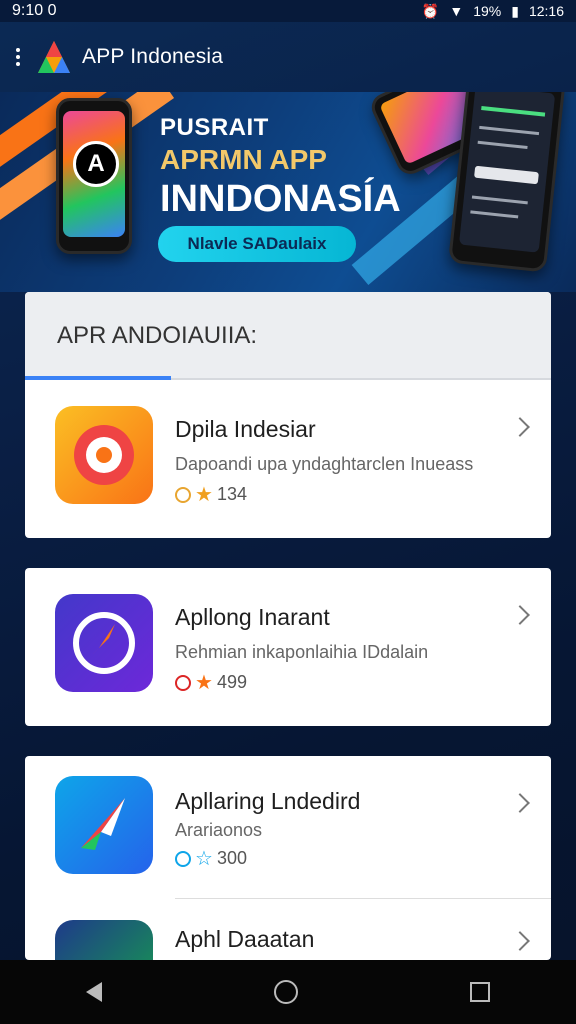  Describe the element at coordinates (94, 992) in the screenshot. I see `back-triangle-icon` at that location.